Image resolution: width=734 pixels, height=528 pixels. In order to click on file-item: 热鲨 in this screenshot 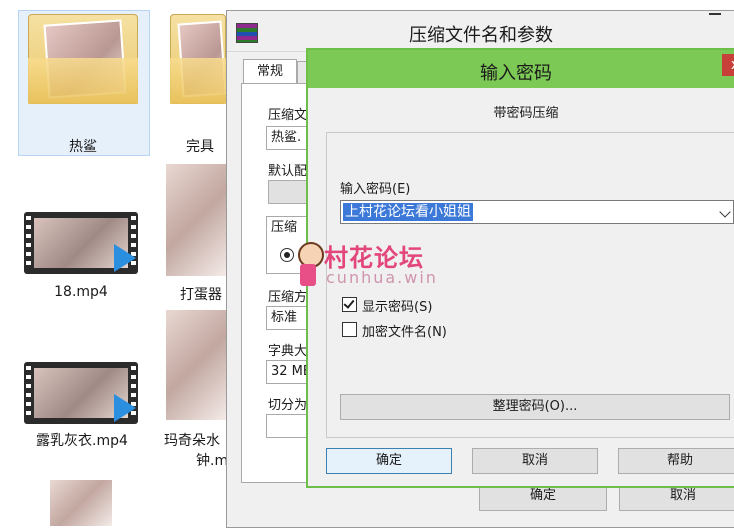, I will do `click(83, 144)`.